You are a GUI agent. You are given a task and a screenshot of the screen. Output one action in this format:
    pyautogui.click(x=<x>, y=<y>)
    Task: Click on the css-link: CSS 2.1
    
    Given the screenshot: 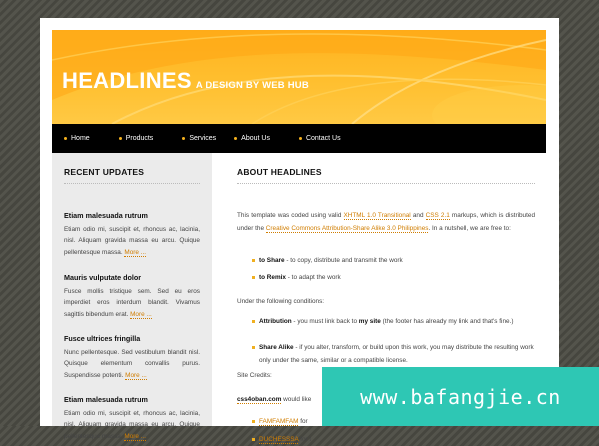 What is the action you would take?
    pyautogui.click(x=437, y=216)
    